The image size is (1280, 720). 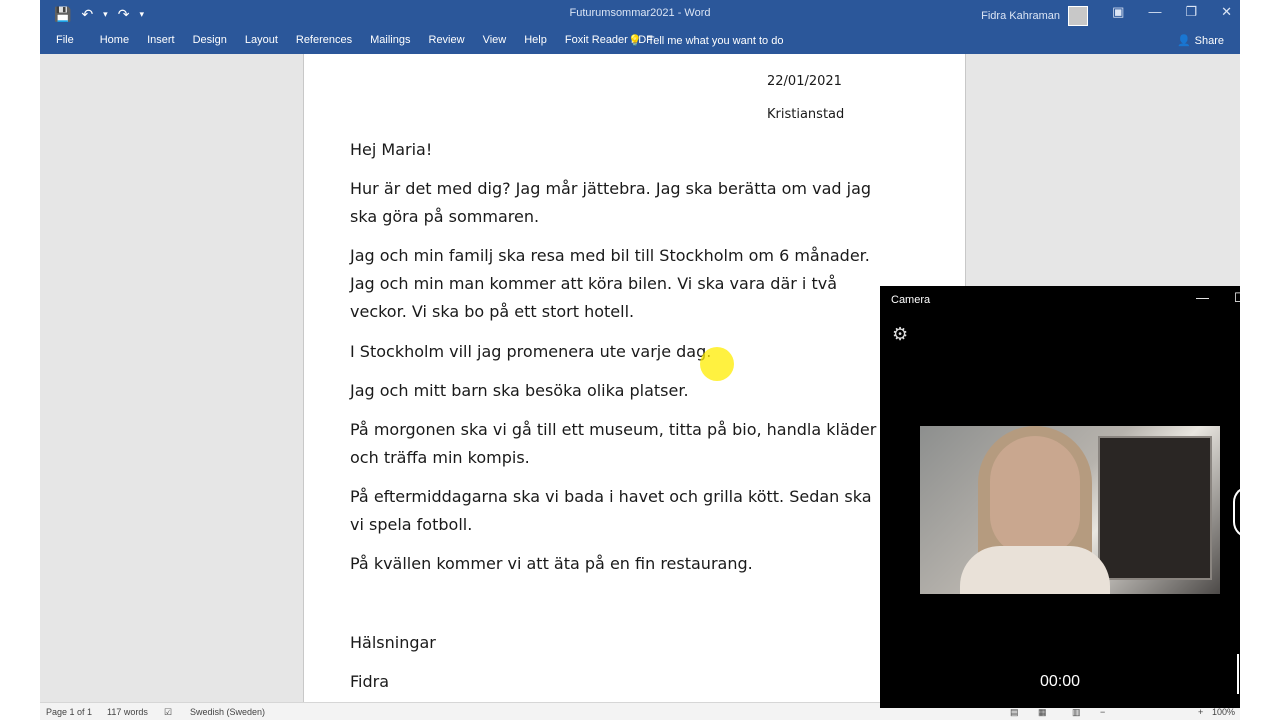 I want to click on camera-title: Camera, so click(x=911, y=300).